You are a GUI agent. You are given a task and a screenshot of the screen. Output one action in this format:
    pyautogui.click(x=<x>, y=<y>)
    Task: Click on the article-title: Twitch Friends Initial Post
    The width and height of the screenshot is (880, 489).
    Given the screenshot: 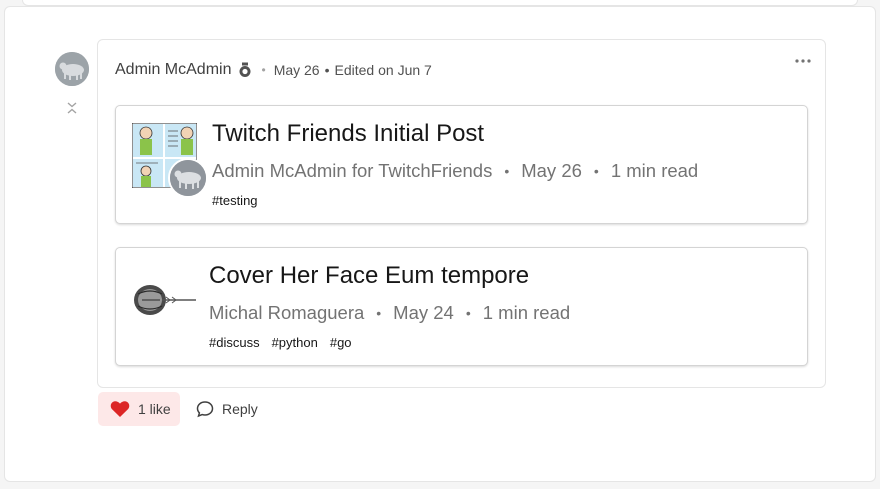 What is the action you would take?
    pyautogui.click(x=348, y=134)
    